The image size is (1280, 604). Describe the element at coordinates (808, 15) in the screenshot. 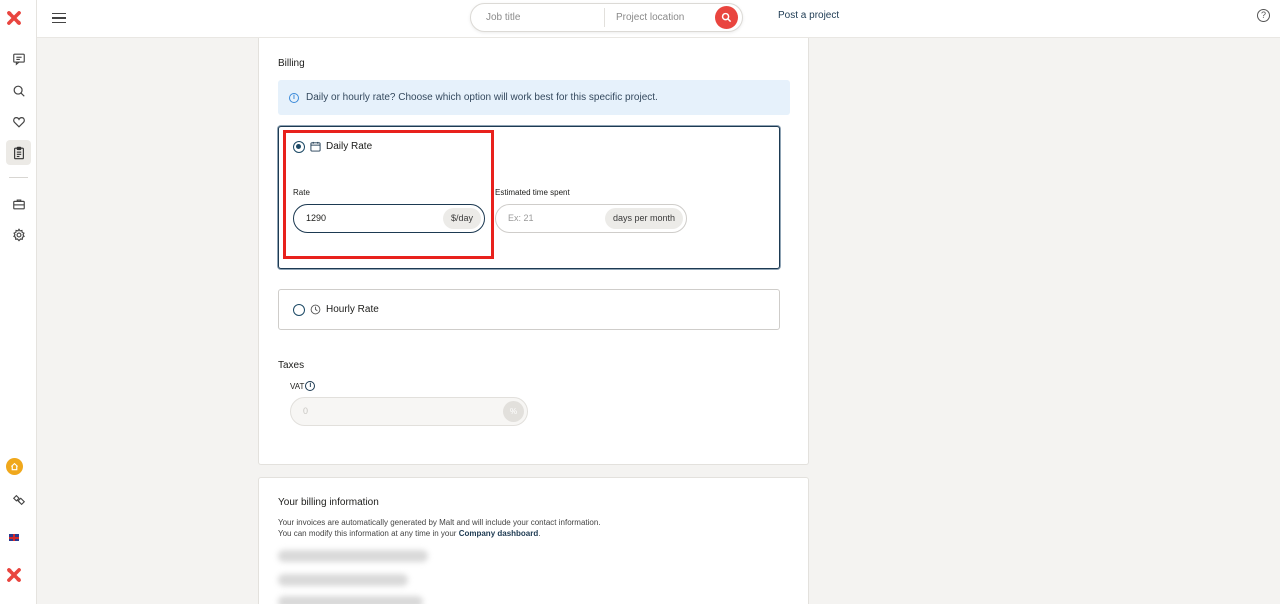

I see `post-project-link: Post a project` at that location.